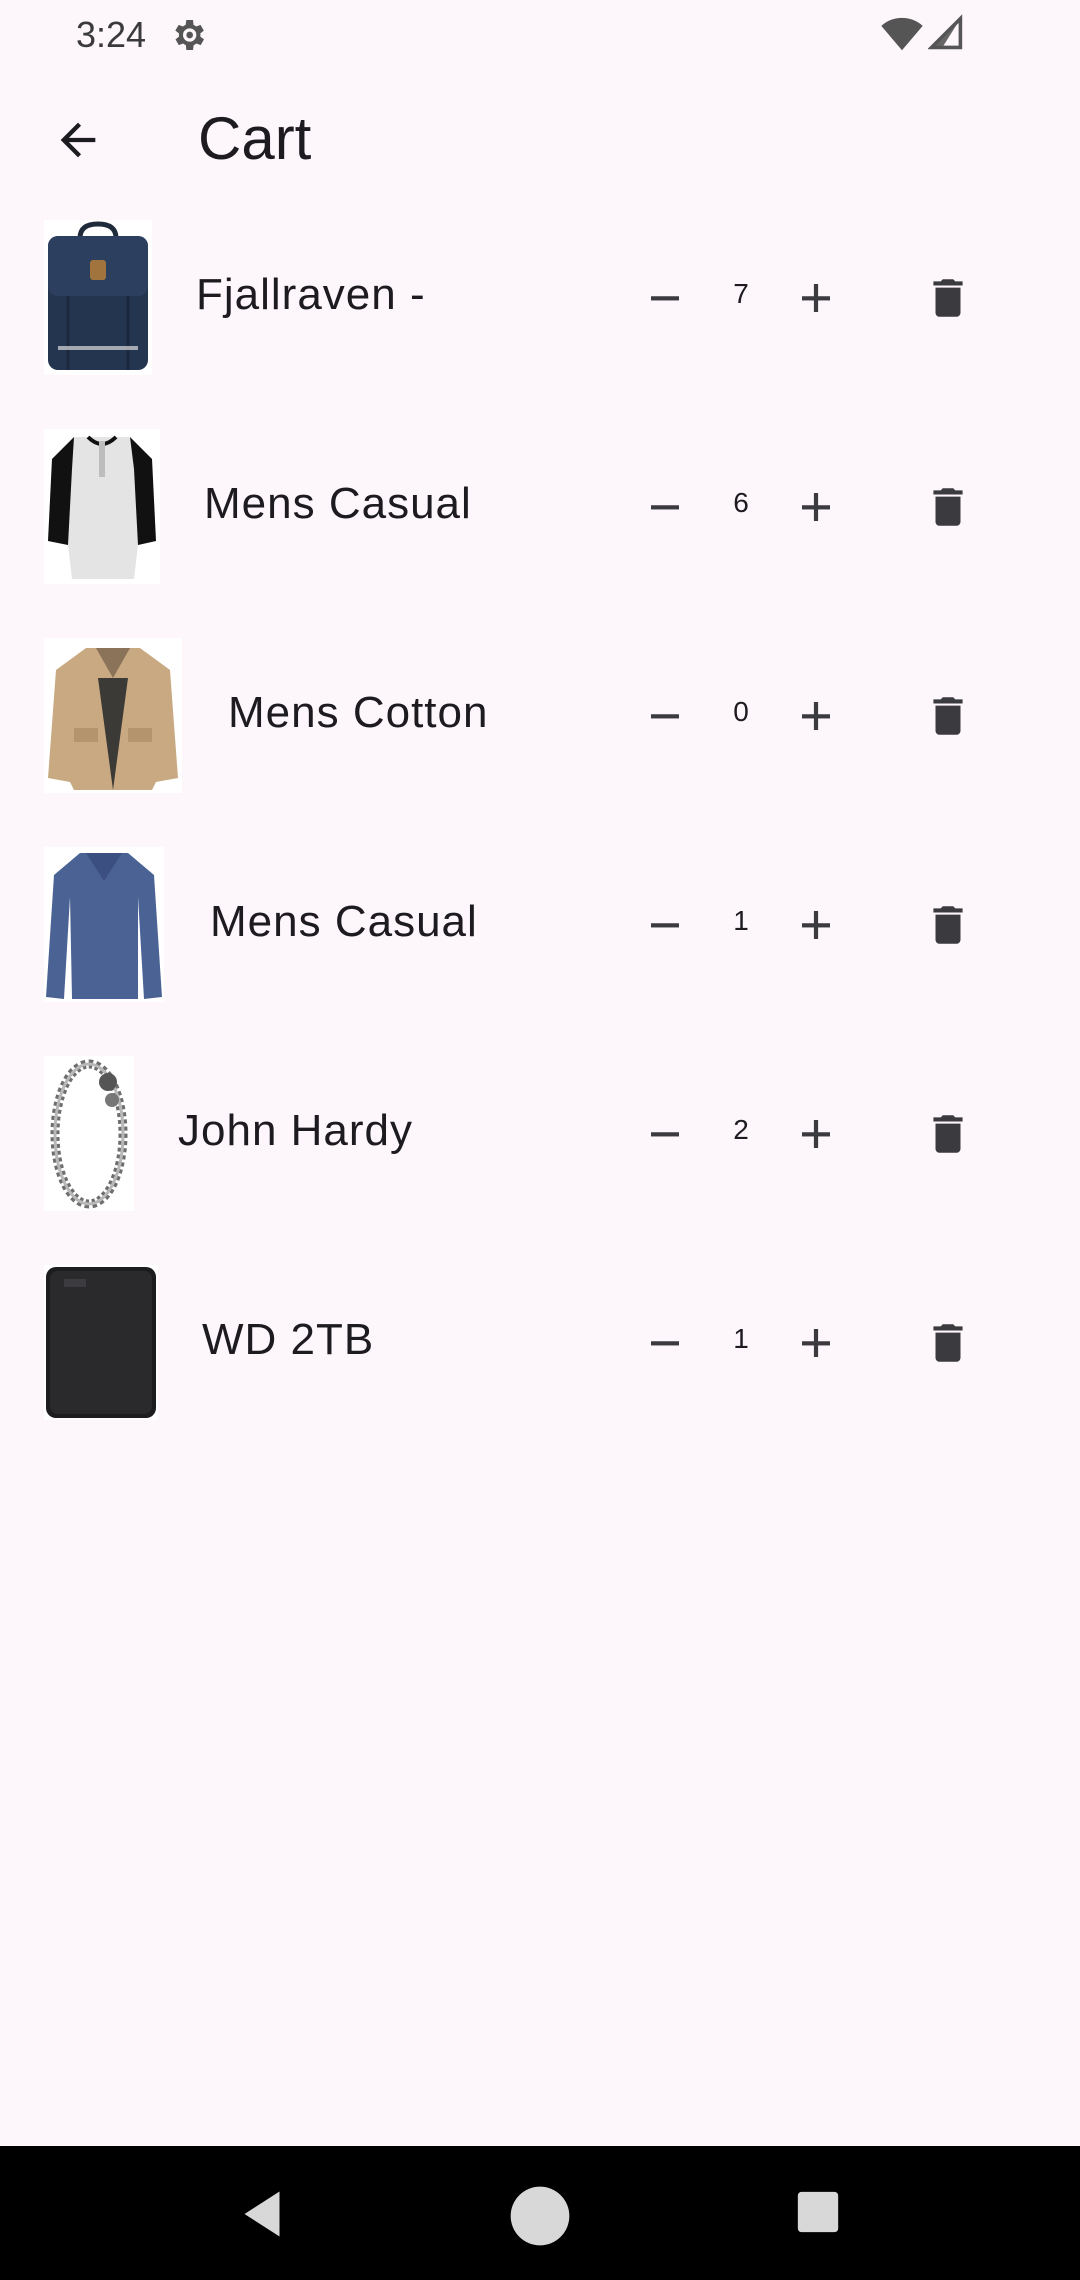 The image size is (1080, 2280). I want to click on cart-item: WD 2TB 1, so click(540, 1359).